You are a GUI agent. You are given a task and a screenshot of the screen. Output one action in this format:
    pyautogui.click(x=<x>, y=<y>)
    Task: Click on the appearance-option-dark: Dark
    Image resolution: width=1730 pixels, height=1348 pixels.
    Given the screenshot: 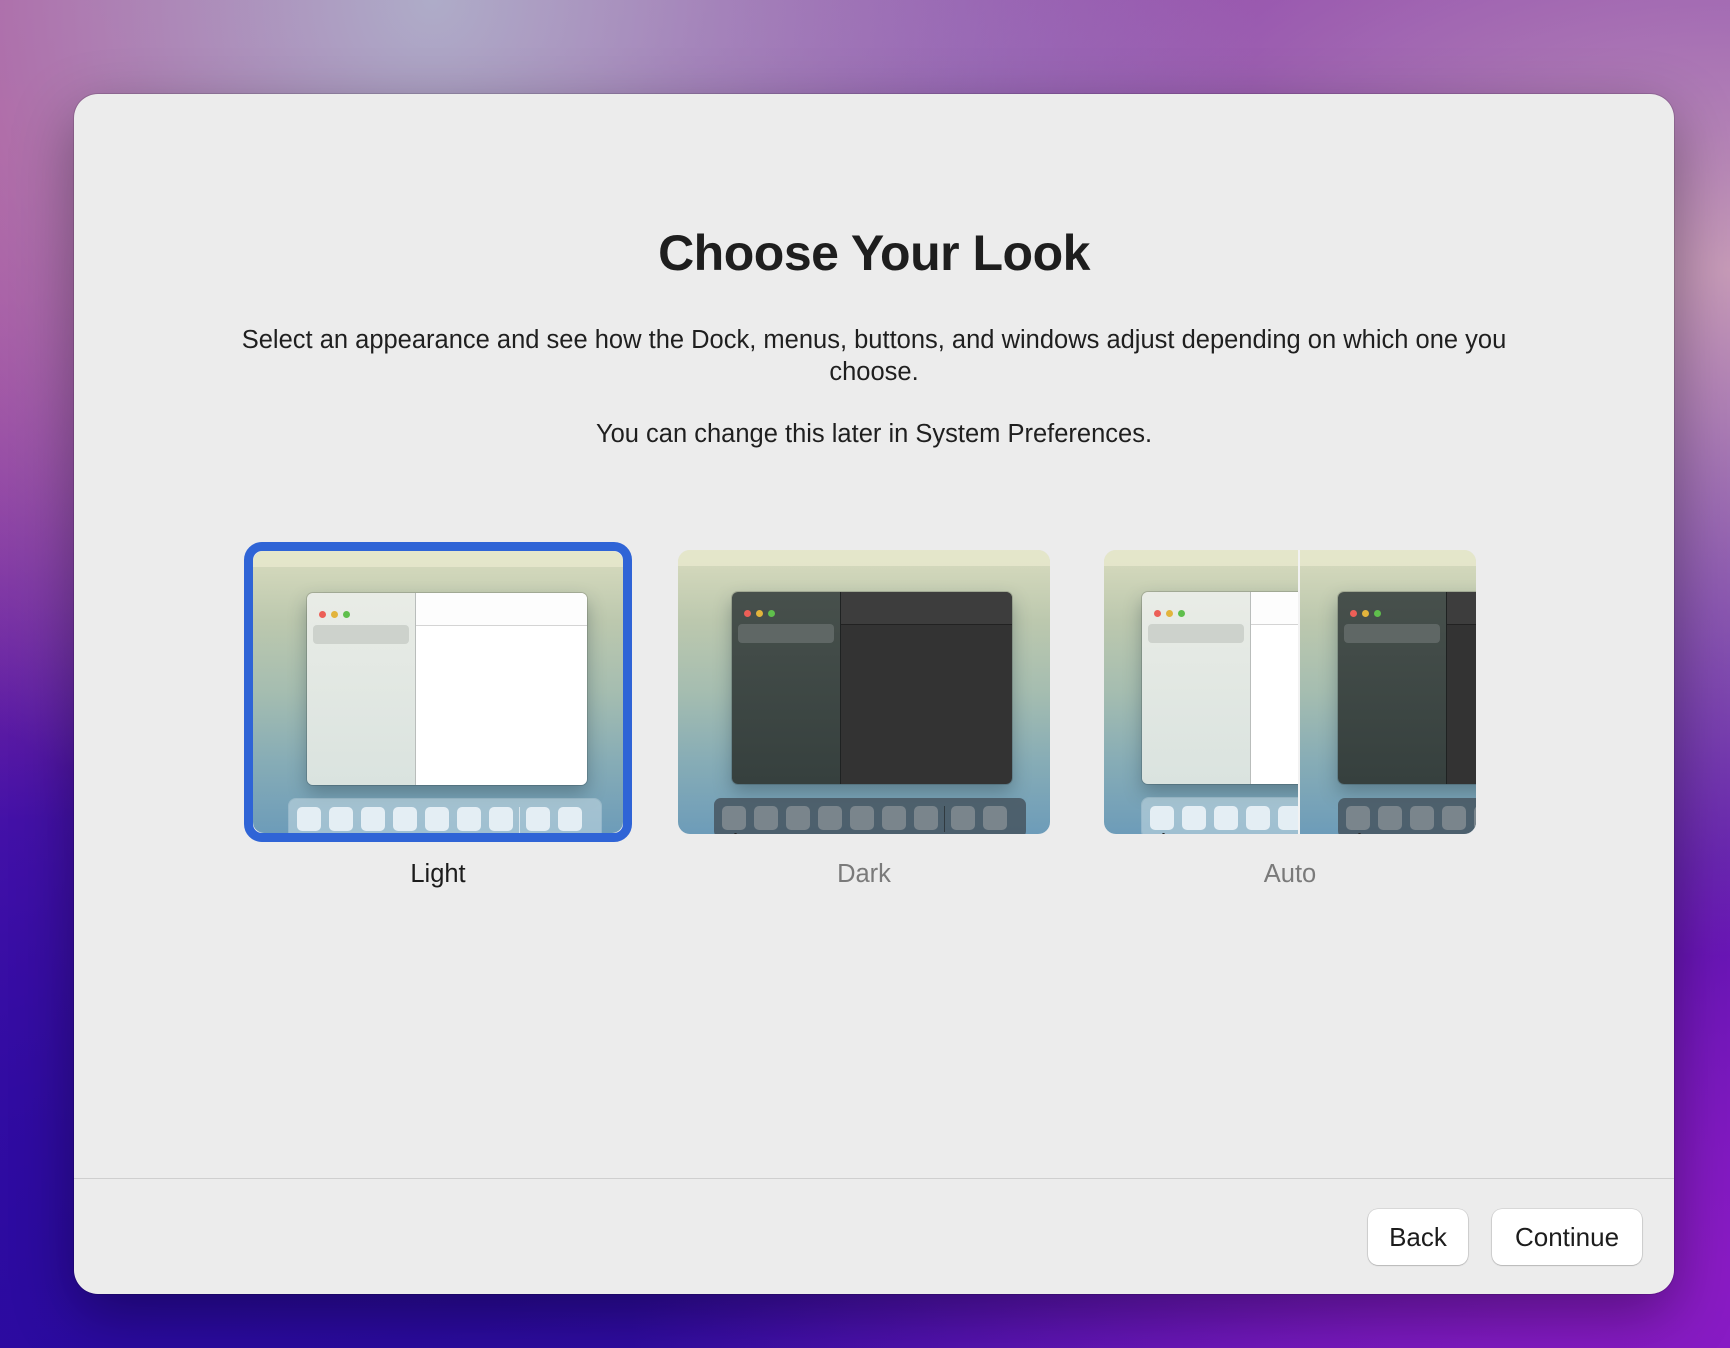 What is the action you would take?
    pyautogui.click(x=864, y=715)
    